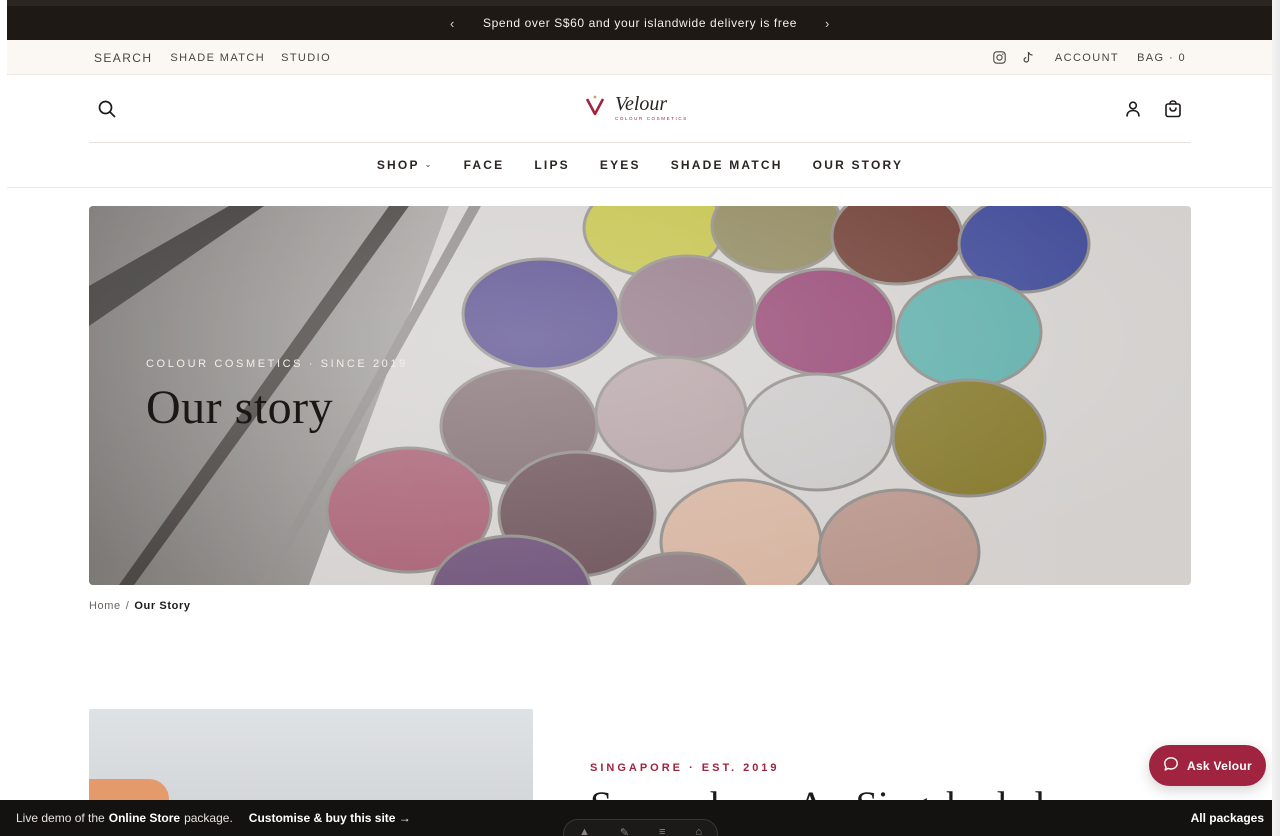  What do you see at coordinates (330, 818) in the screenshot?
I see `customise-buy-link: Customise & buy this site →` at bounding box center [330, 818].